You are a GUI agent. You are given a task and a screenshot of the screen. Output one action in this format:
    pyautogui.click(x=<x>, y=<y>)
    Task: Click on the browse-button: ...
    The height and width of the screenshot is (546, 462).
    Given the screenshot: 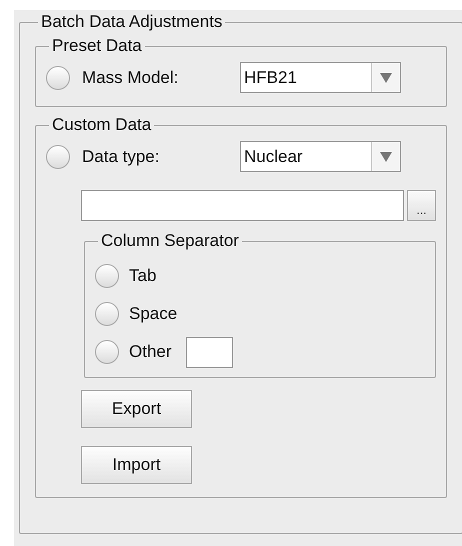 What is the action you would take?
    pyautogui.click(x=421, y=205)
    